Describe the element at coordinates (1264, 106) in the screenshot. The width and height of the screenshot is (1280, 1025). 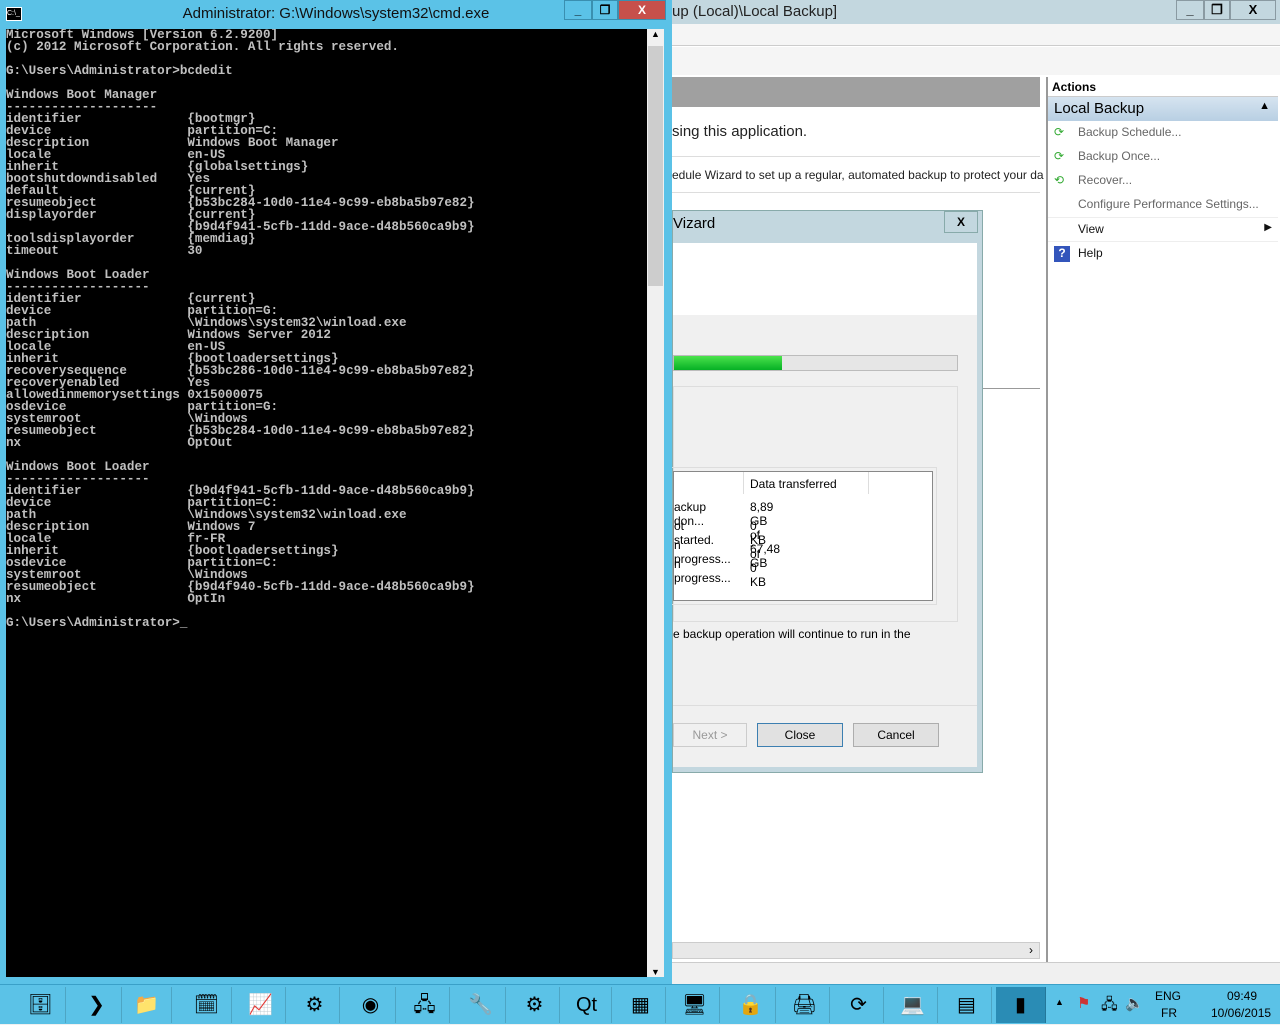
I see `collapse-icon: ▲` at that location.